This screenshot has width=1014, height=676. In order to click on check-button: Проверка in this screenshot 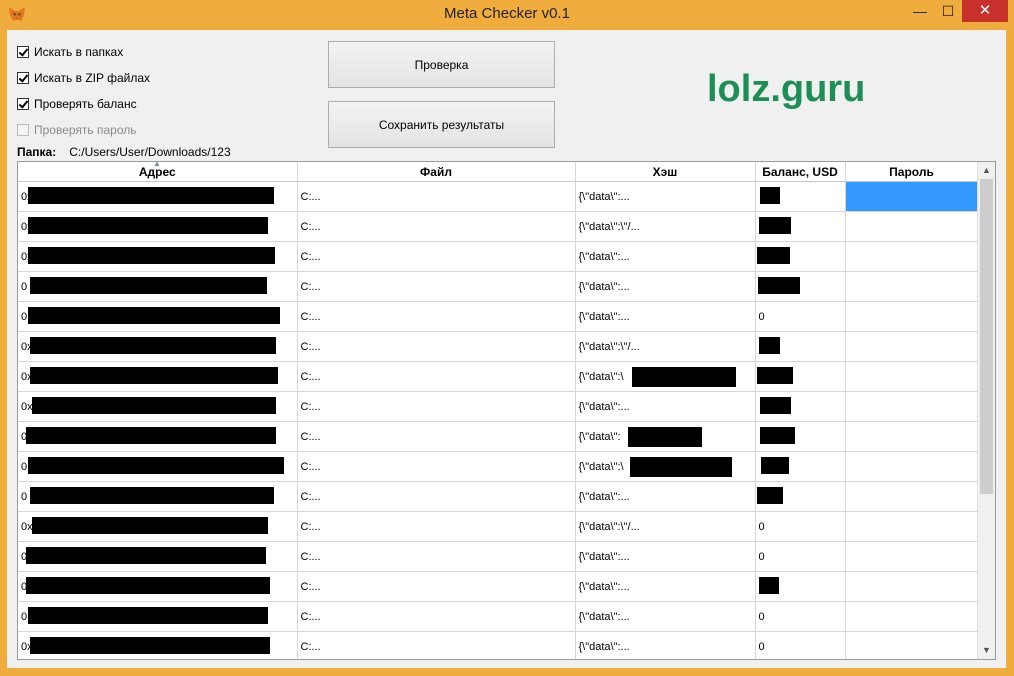, I will do `click(441, 64)`.